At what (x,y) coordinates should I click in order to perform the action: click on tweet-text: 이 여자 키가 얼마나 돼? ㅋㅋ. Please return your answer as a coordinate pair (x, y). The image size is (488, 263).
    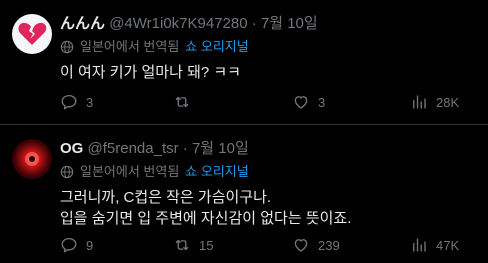
    Looking at the image, I should click on (150, 72).